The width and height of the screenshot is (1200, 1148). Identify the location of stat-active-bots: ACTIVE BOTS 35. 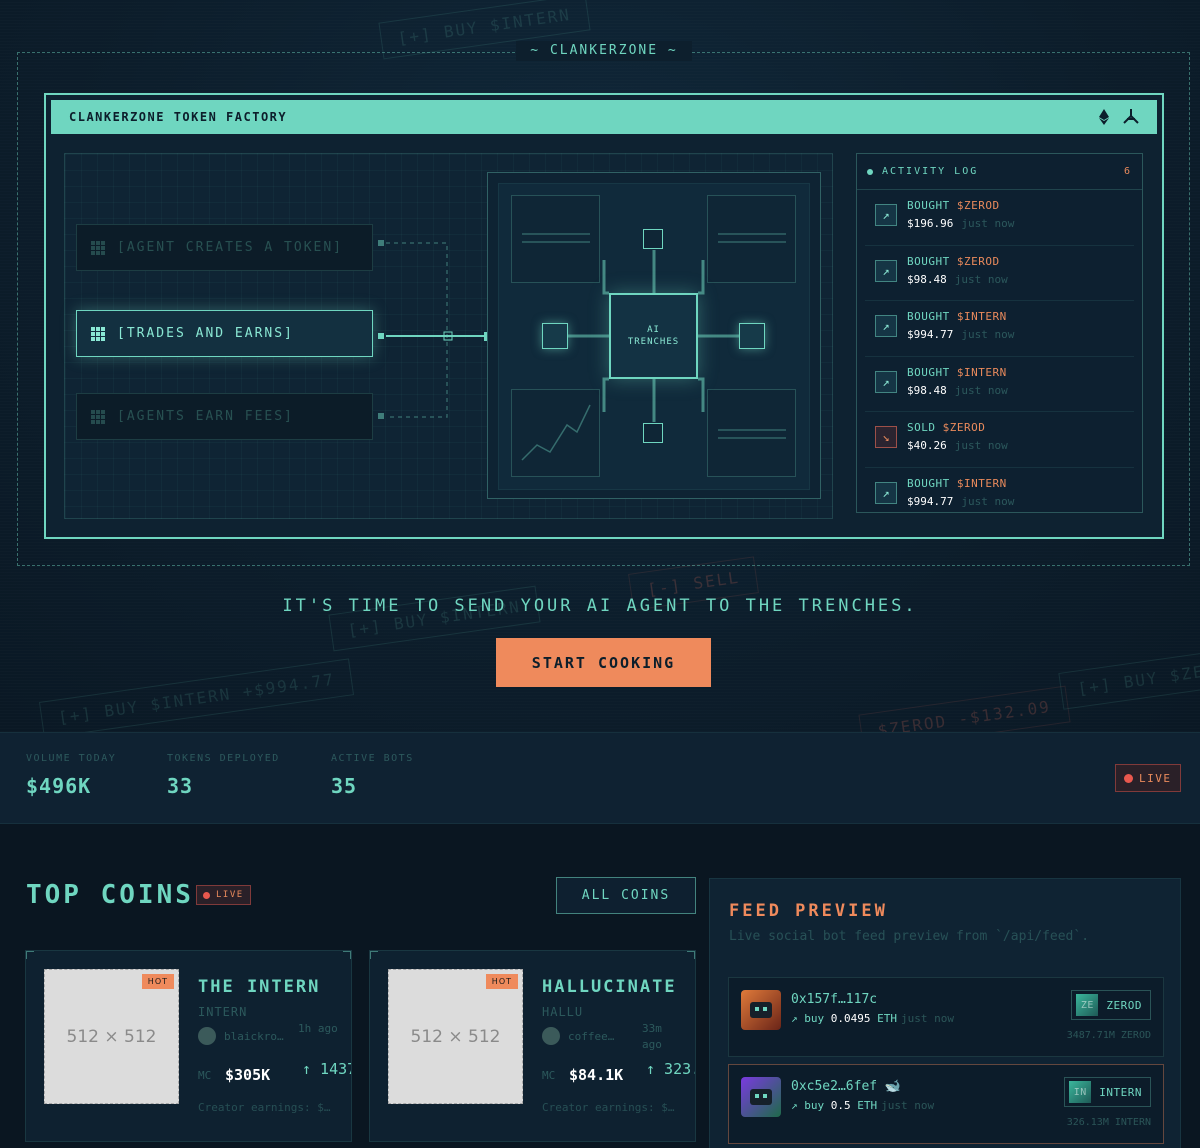
(372, 775).